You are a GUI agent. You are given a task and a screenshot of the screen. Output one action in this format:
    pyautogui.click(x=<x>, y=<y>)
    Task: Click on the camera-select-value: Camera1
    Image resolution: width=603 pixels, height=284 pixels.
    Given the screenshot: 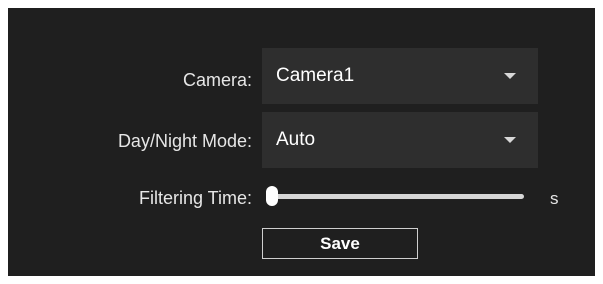 What is the action you would take?
    pyautogui.click(x=315, y=75)
    